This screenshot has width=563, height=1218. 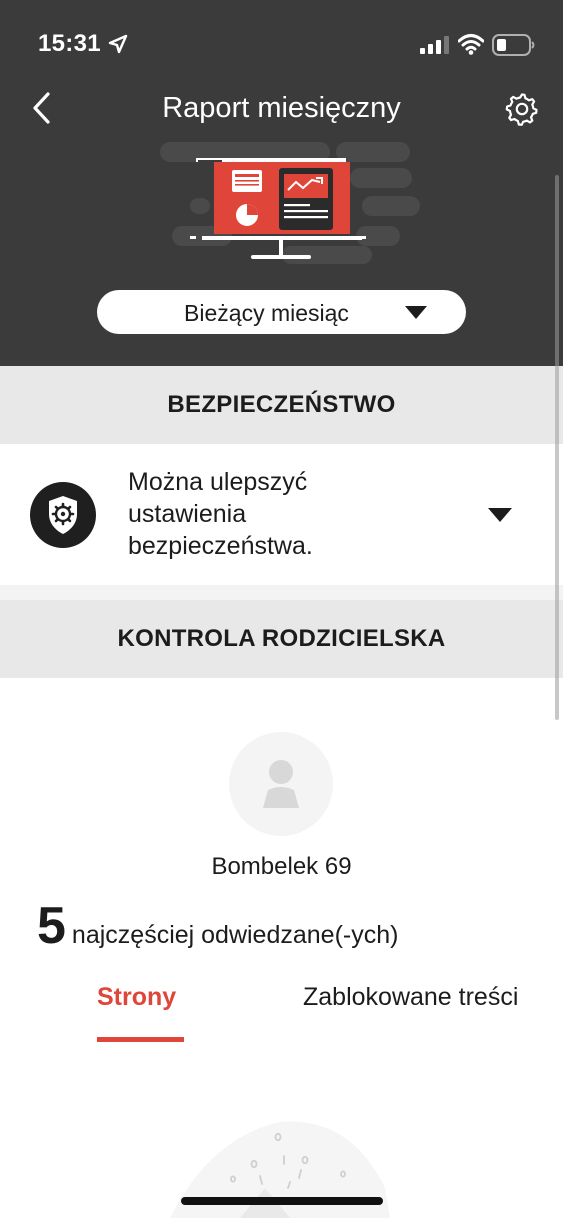 I want to click on most-visited-summary: 5 najczęściej odwiedzane(-ych), so click(x=218, y=925).